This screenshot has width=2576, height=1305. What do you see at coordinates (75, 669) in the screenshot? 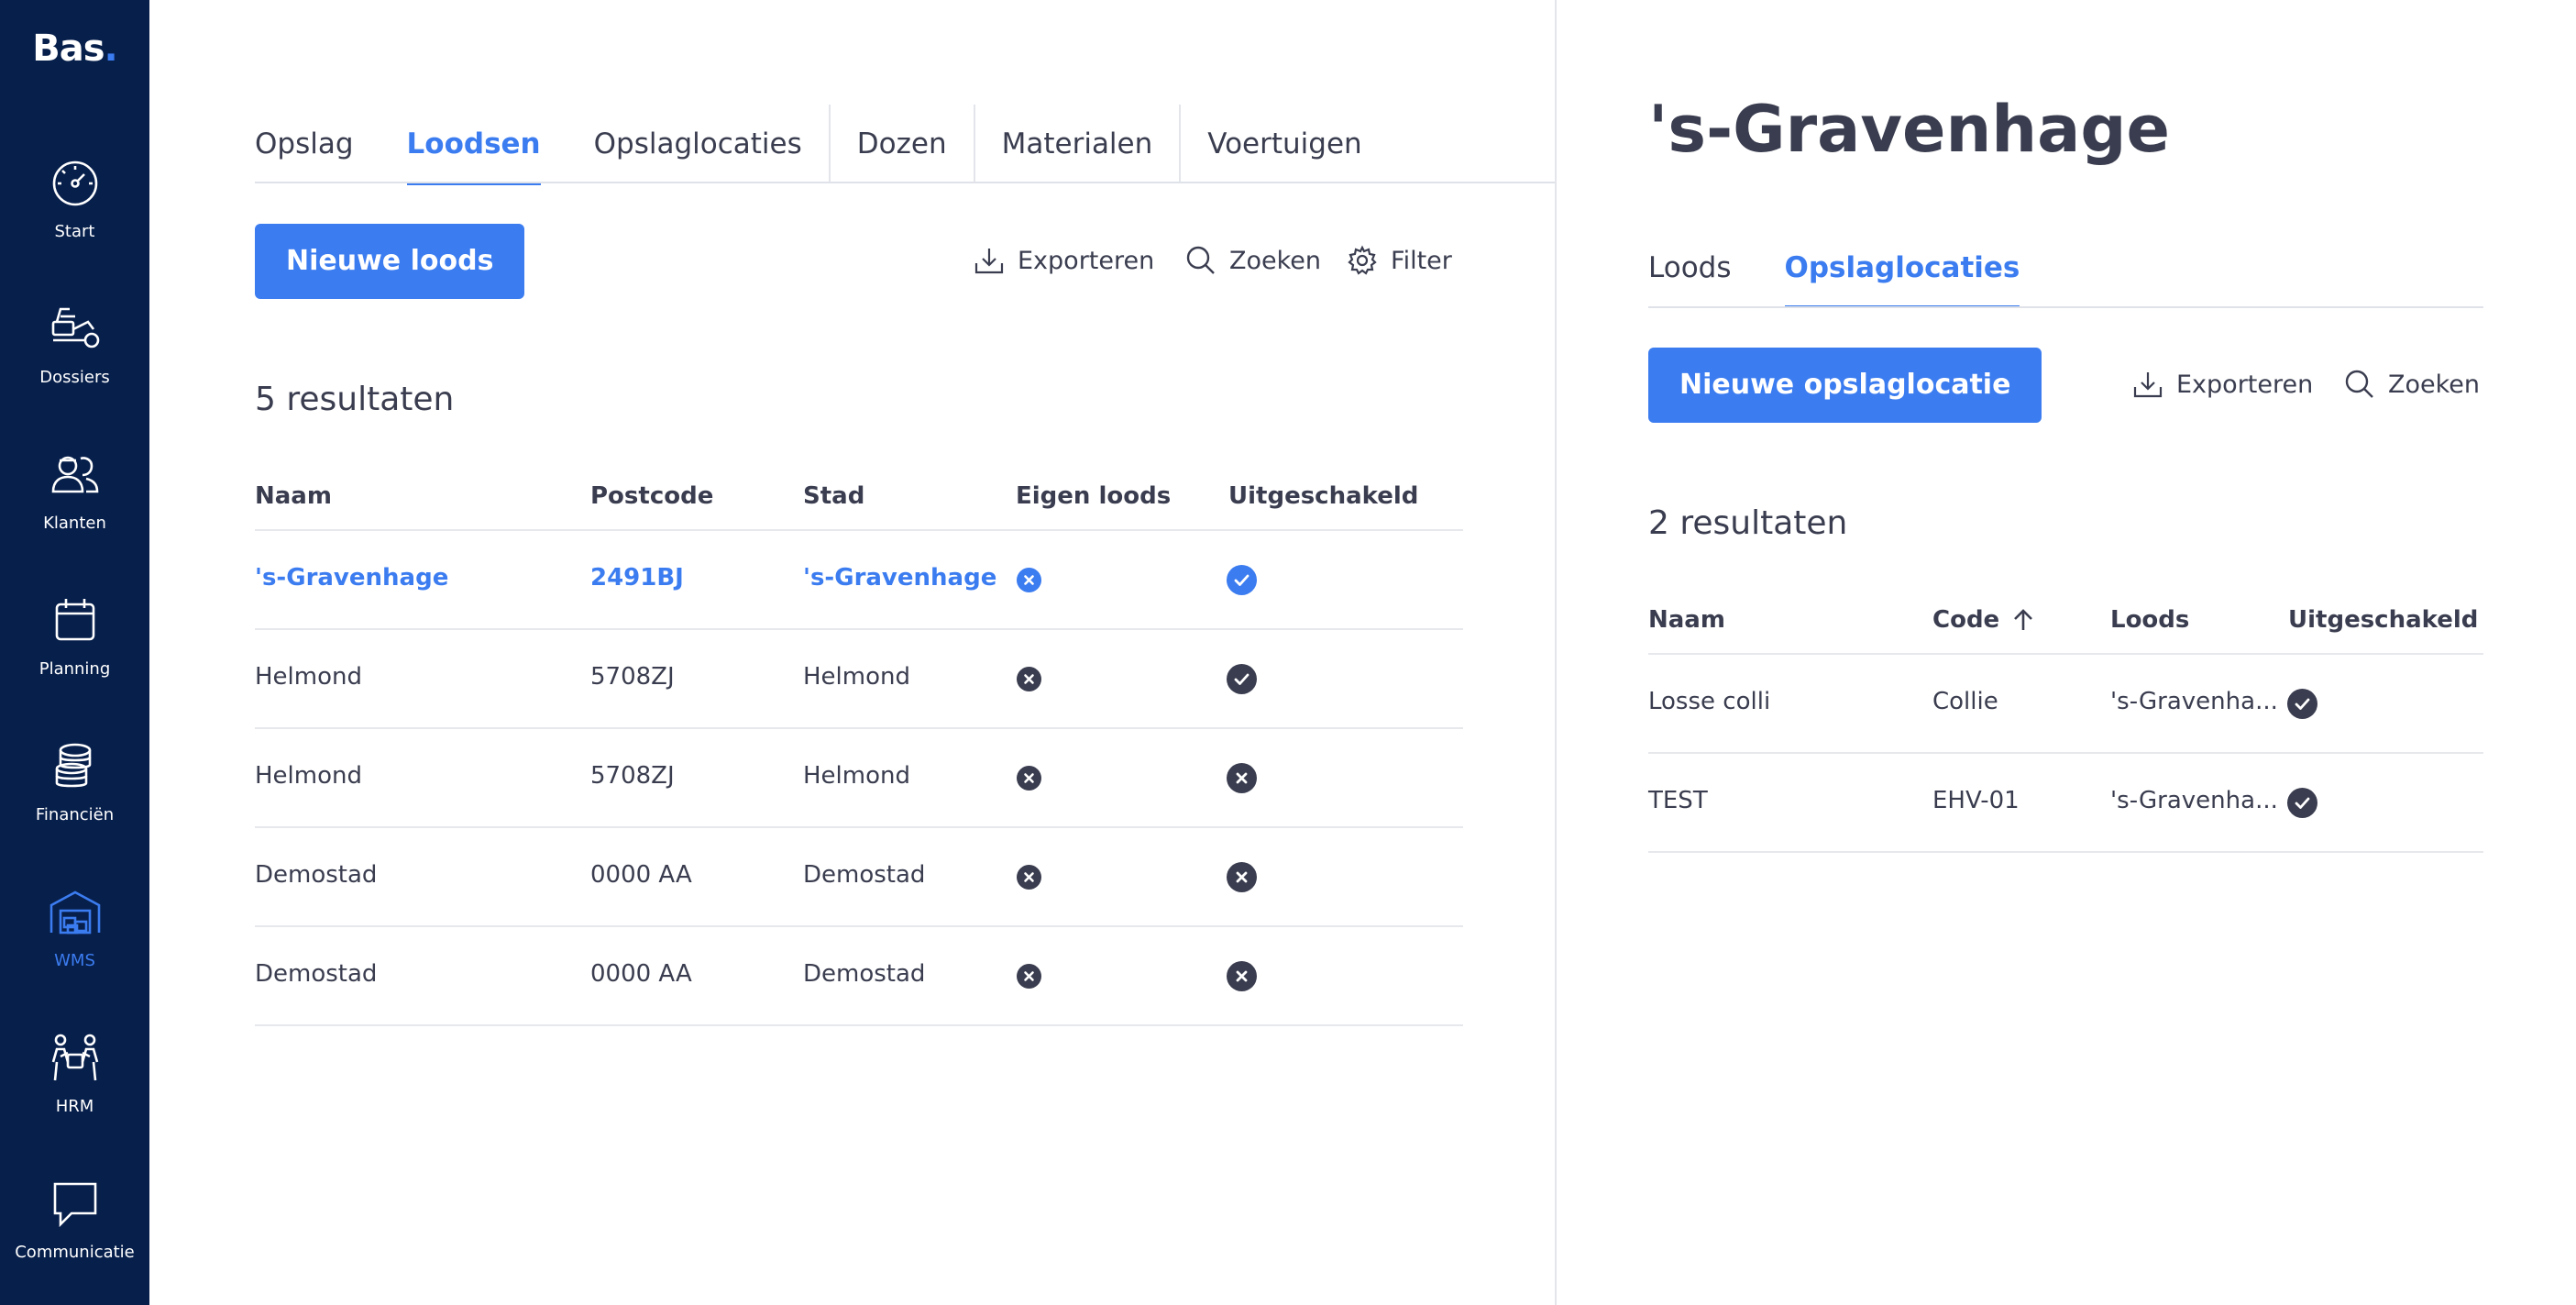
I see `sidebar-item-label: Planning` at bounding box center [75, 669].